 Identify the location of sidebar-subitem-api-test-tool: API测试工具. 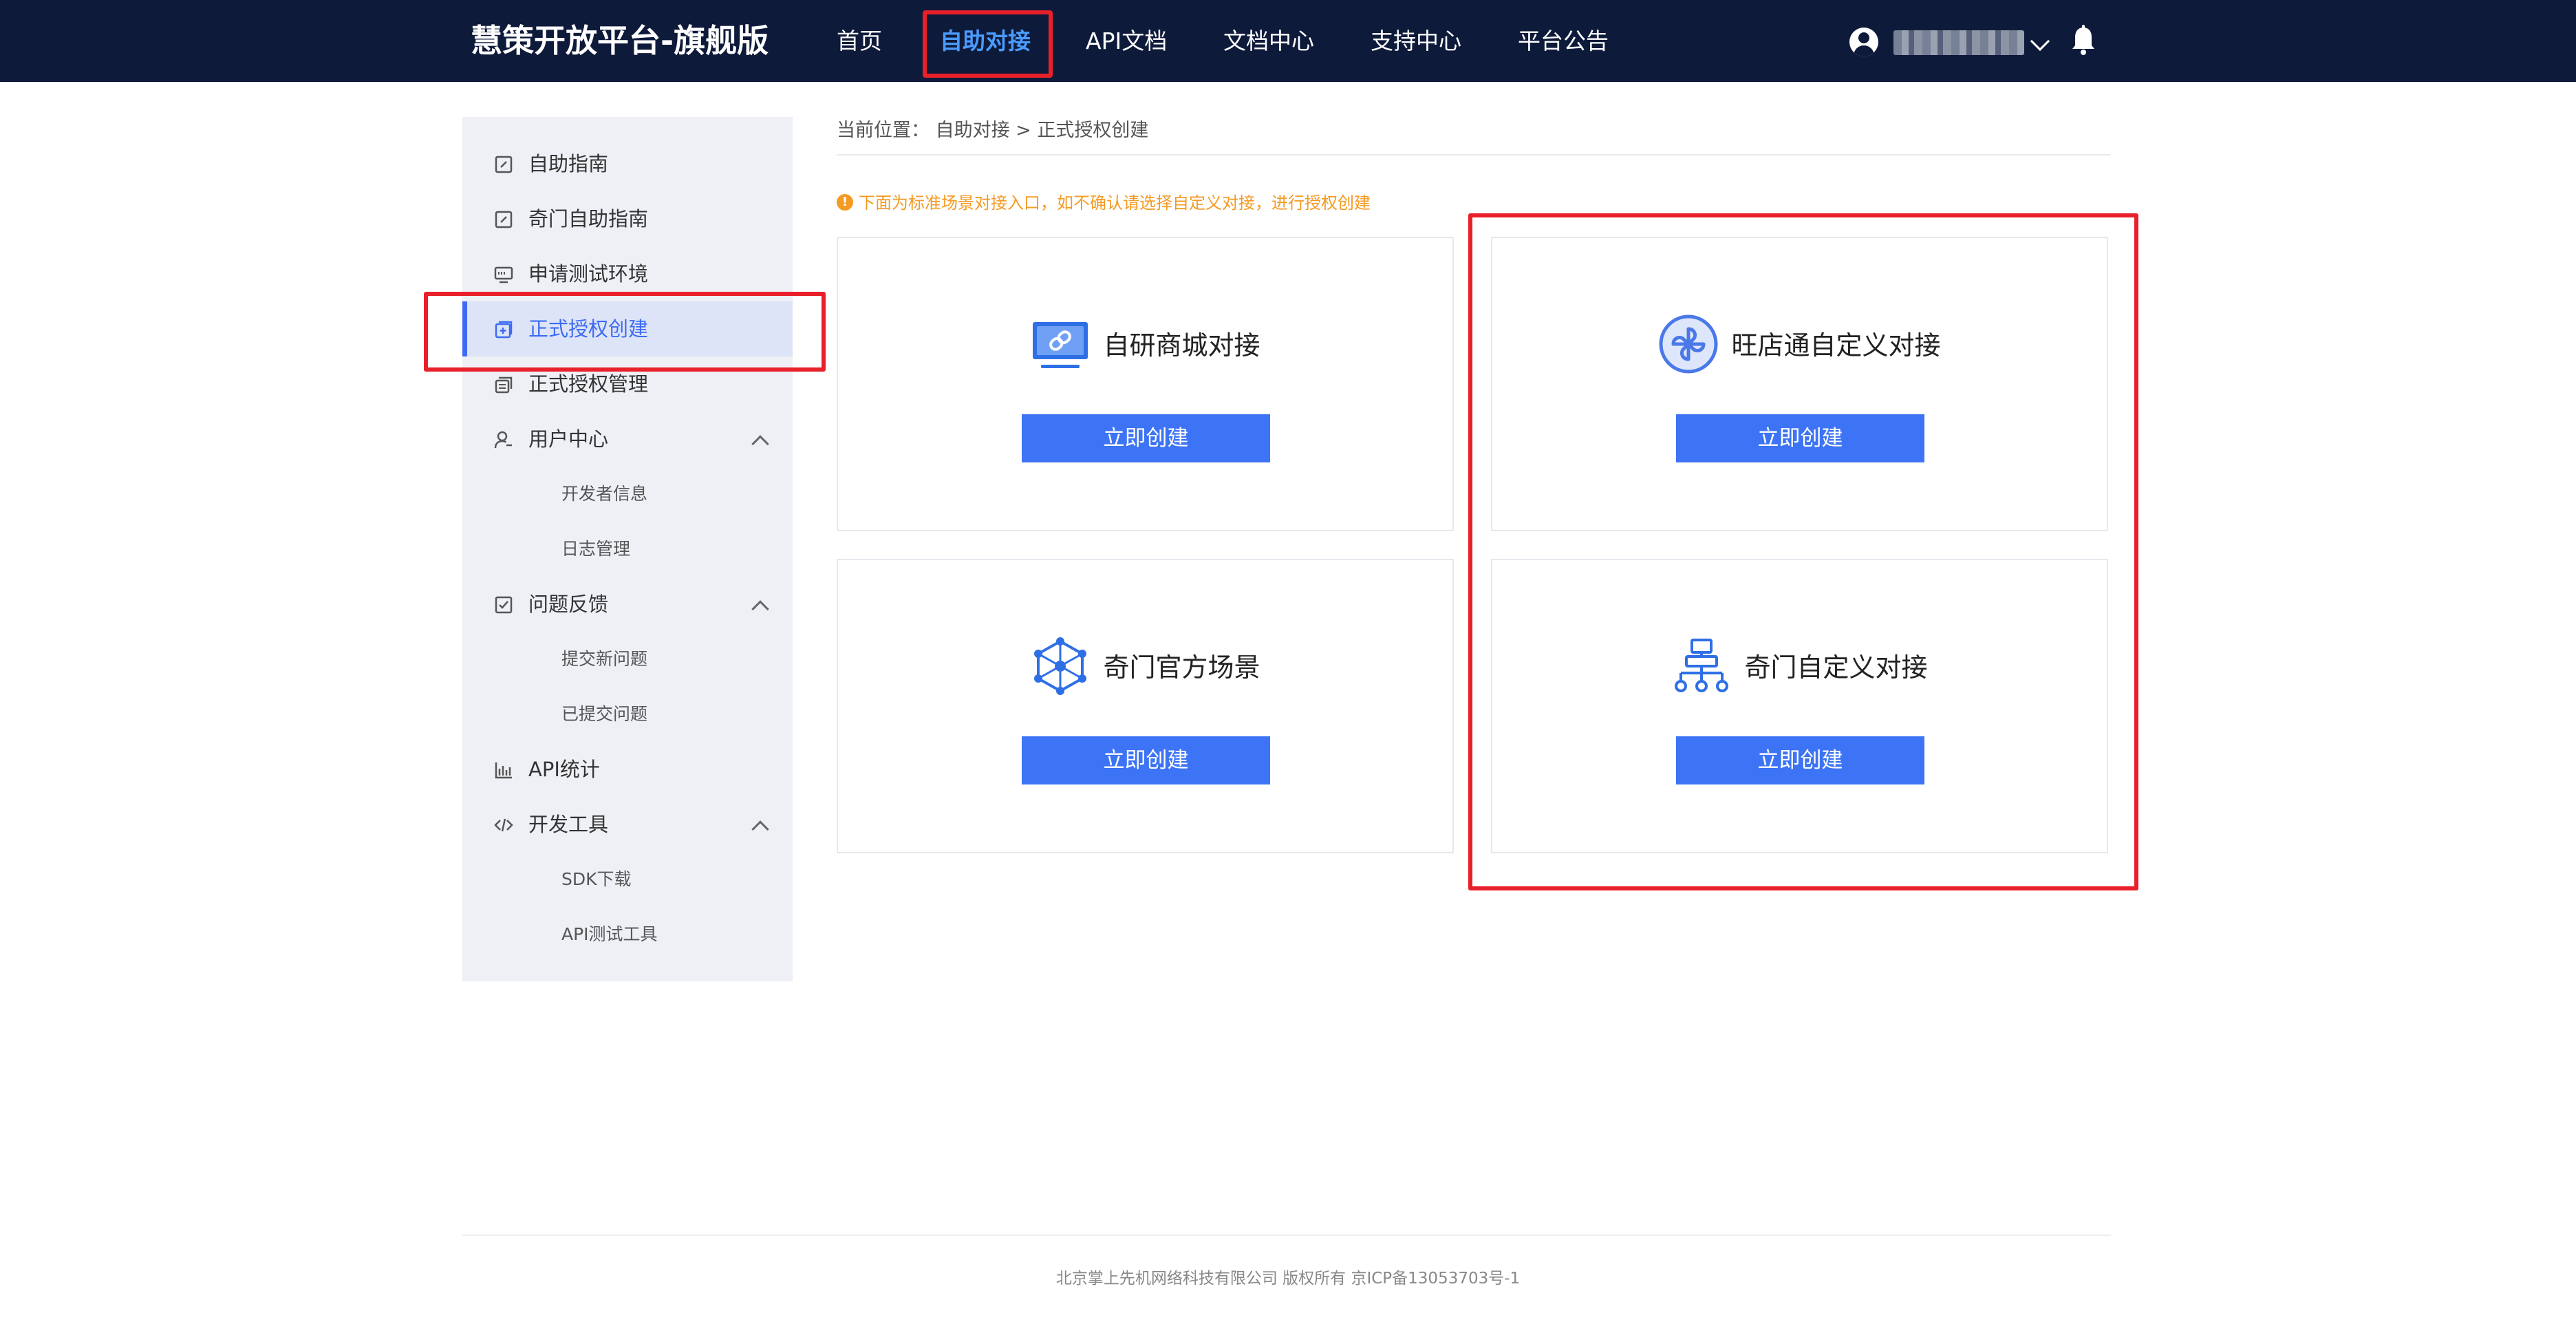
(628, 934).